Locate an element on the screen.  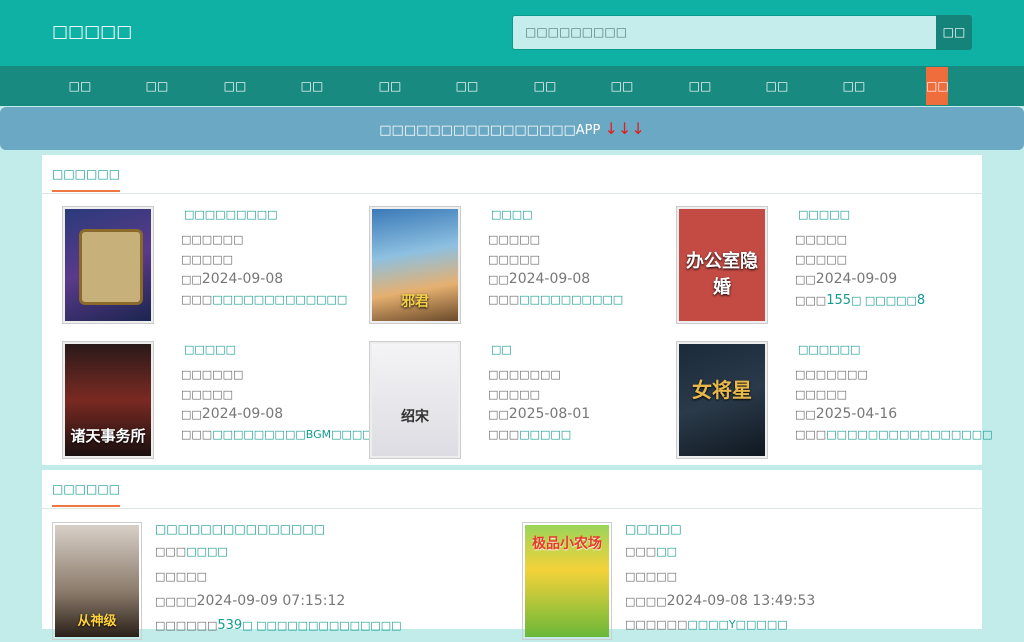
book-cover: 诸天事务所 is located at coordinates (108, 400).